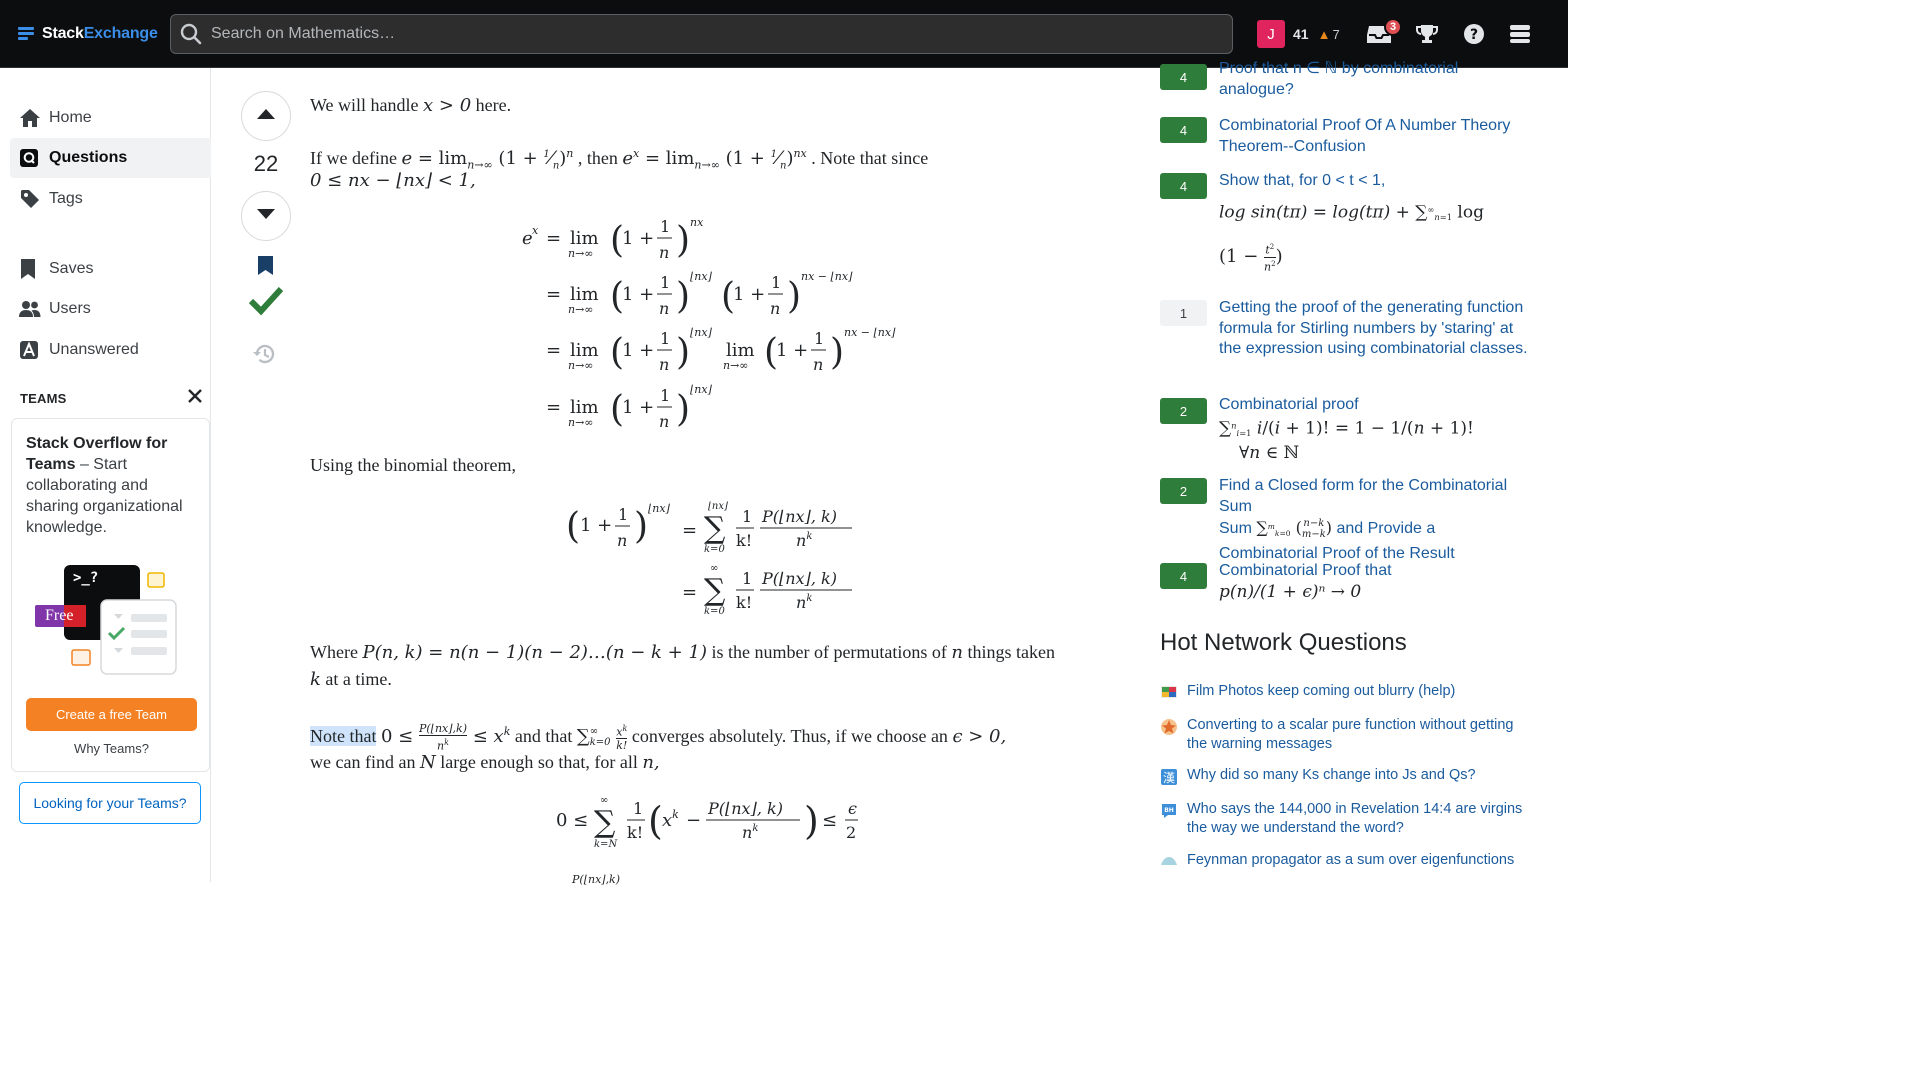 Image resolution: width=1920 pixels, height=1080 pixels. What do you see at coordinates (1269, 453) in the screenshot?
I see `related-question-math: ∀n ∈ ℕ` at bounding box center [1269, 453].